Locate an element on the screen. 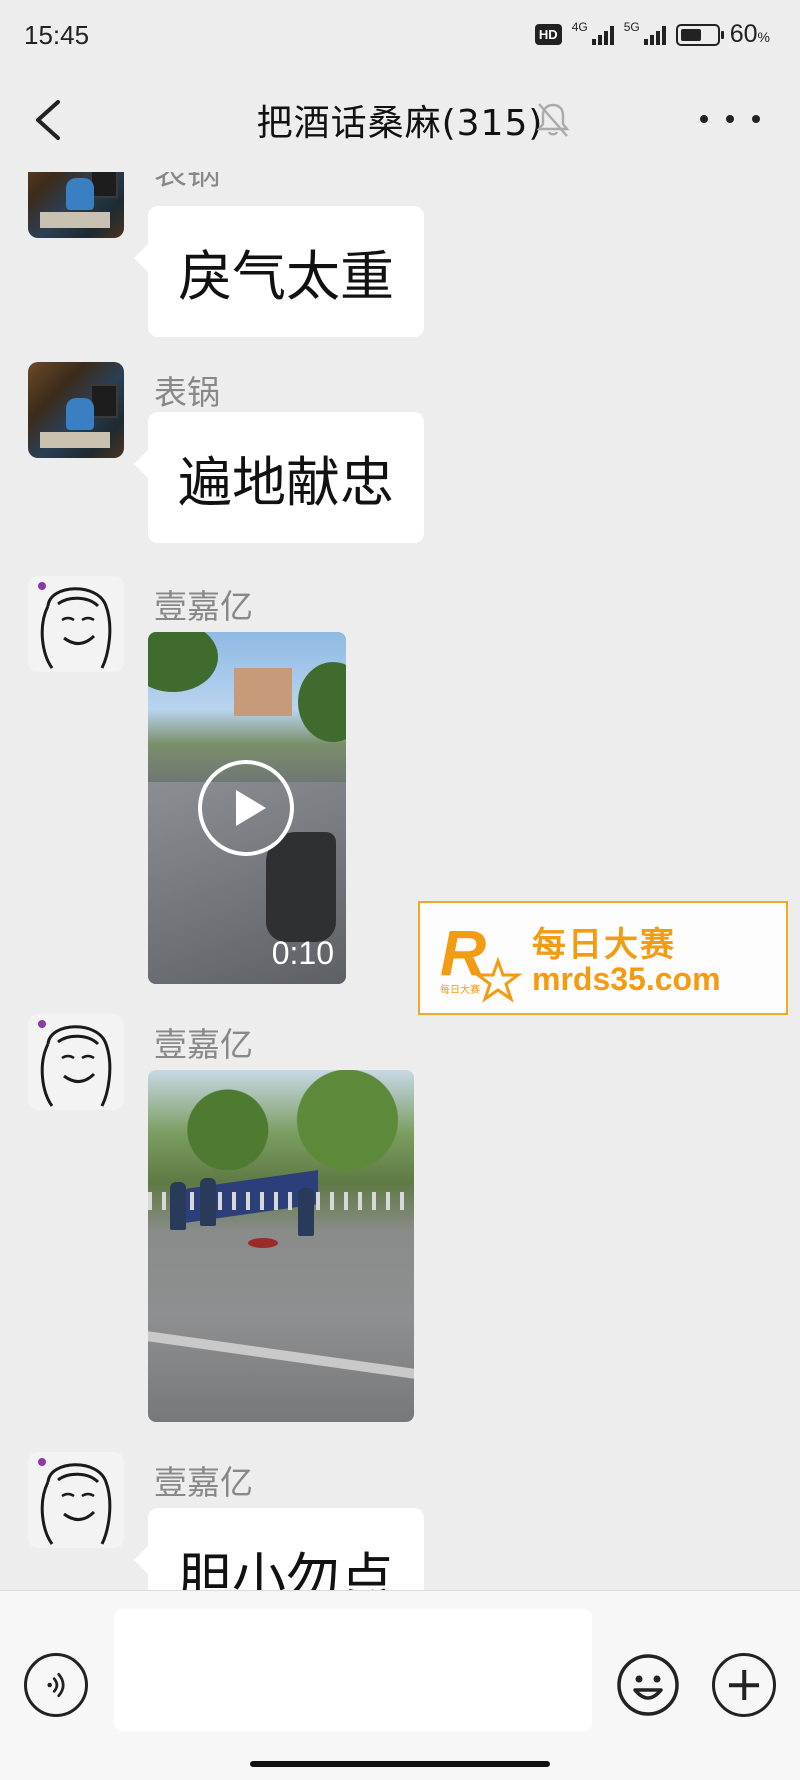 The height and width of the screenshot is (1780, 800). battery-icon is located at coordinates (699, 34).